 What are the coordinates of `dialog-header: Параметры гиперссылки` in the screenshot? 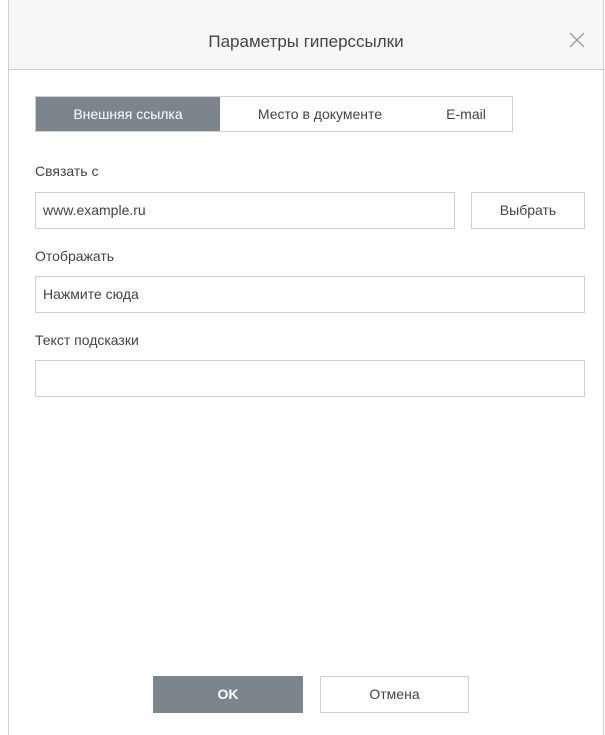 It's located at (306, 35).